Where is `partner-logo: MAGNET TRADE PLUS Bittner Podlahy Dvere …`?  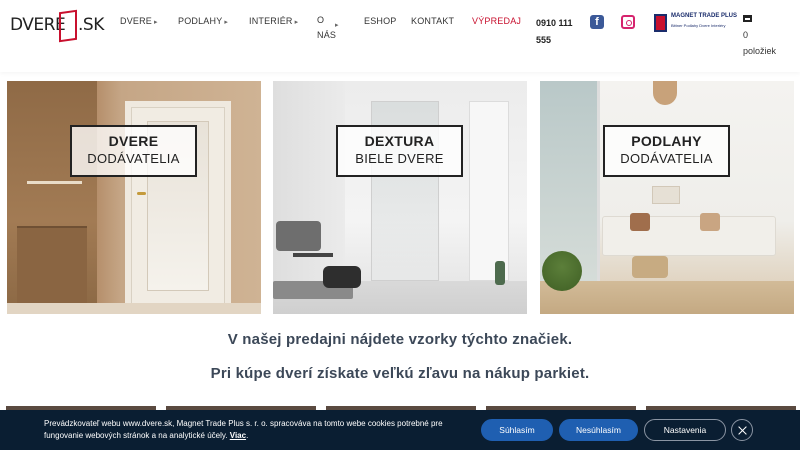
partner-logo: MAGNET TRADE PLUS Bittner Podlahy Dvere … is located at coordinates (695, 24).